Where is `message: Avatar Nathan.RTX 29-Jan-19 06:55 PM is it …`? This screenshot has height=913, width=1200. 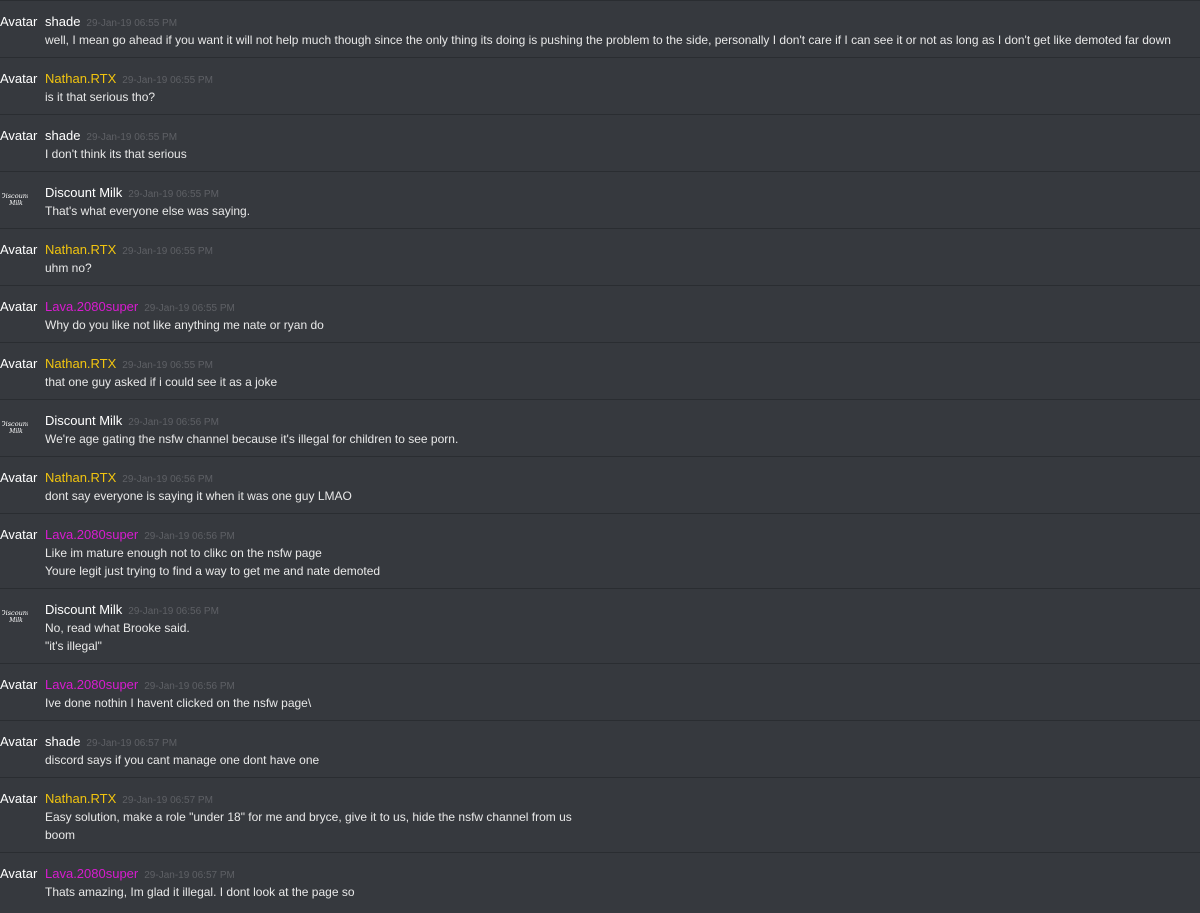
message: Avatar Nathan.RTX 29-Jan-19 06:55 PM is it … is located at coordinates (600, 85).